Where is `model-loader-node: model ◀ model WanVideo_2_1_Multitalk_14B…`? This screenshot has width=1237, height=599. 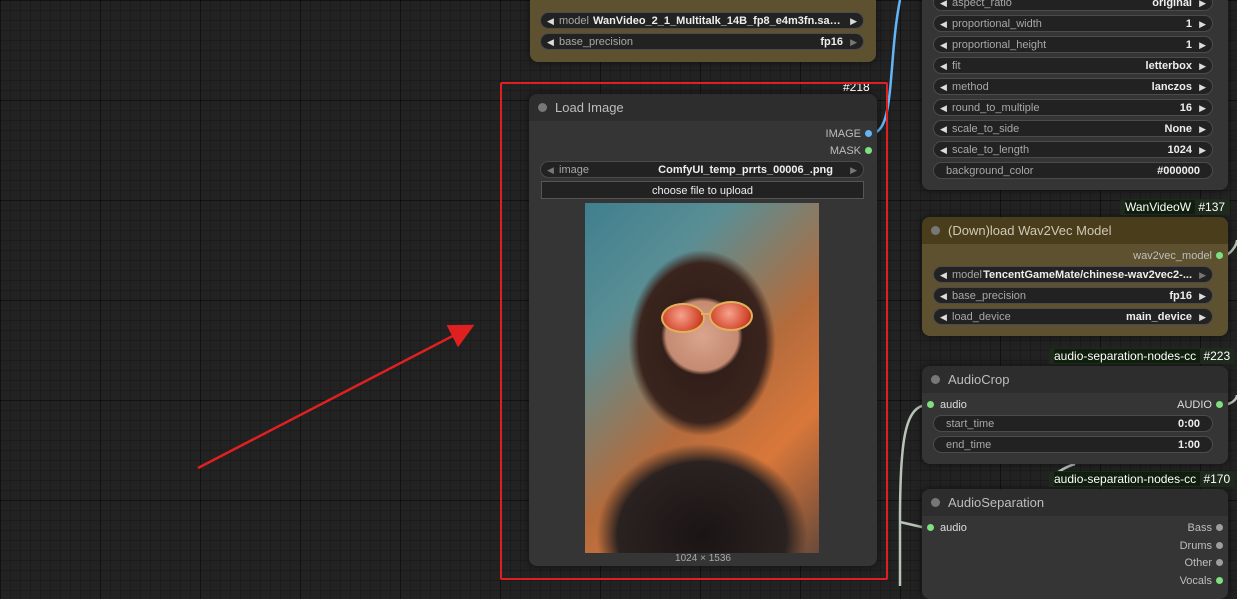 model-loader-node: model ◀ model WanVideo_2_1_Multitalk_14B… is located at coordinates (703, 31).